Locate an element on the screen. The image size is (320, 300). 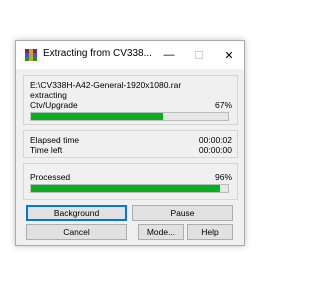
minimize-button: — is located at coordinates (169, 55).